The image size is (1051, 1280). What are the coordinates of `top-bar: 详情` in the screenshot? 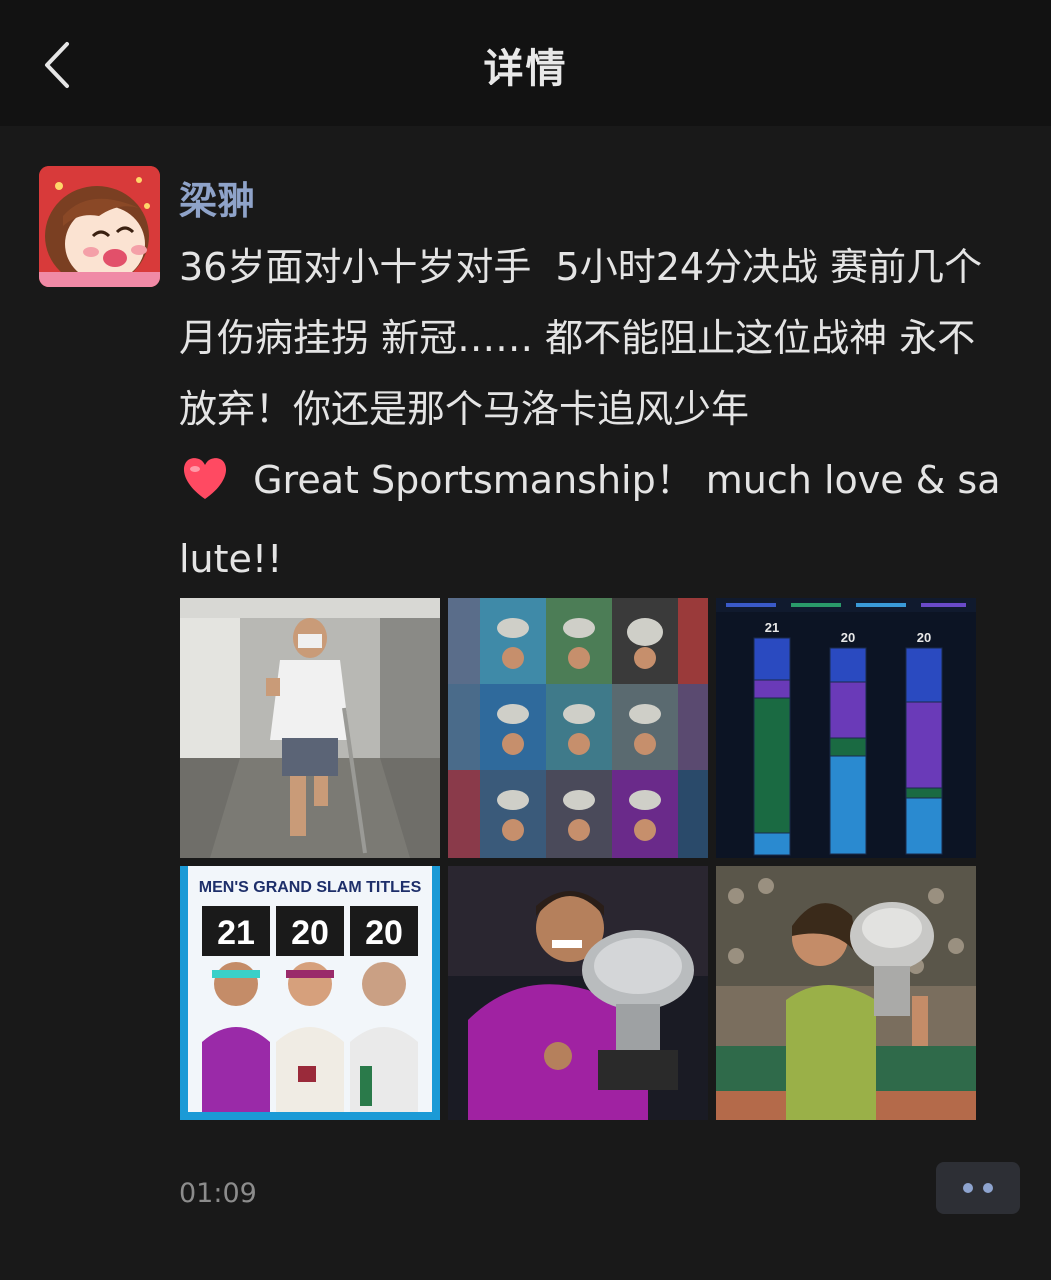 It's located at (525, 63).